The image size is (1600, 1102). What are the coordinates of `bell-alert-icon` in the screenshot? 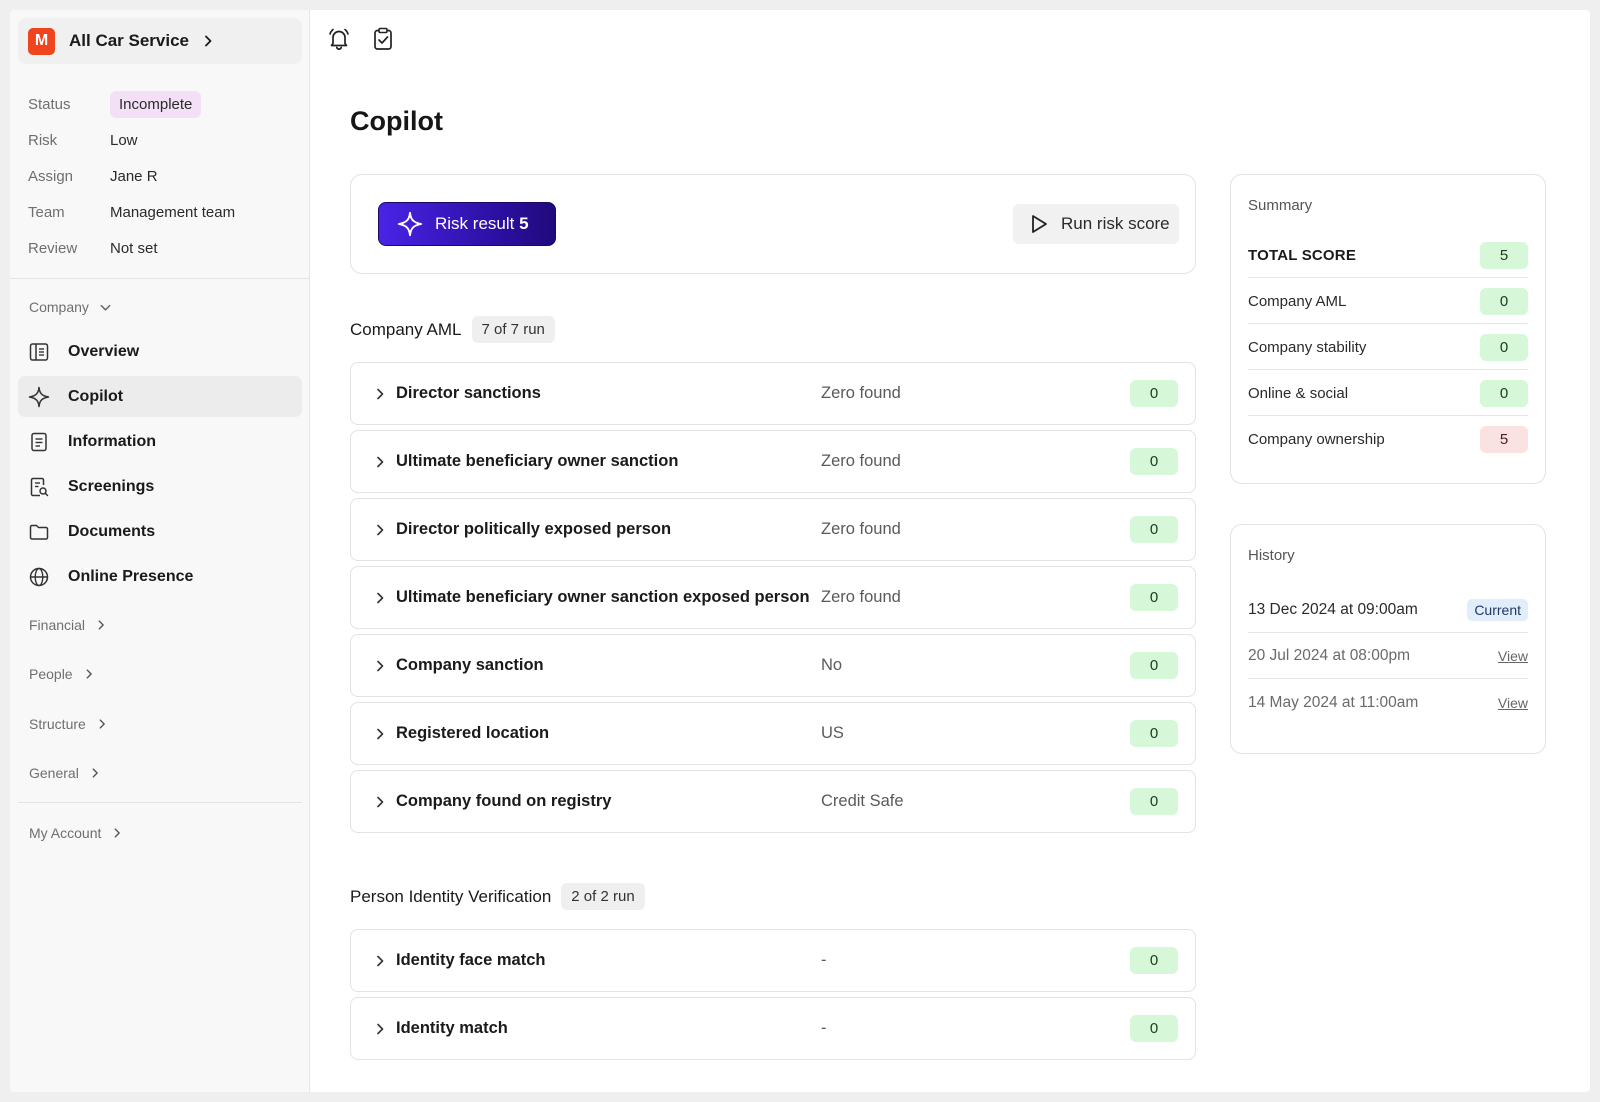 It's located at (339, 39).